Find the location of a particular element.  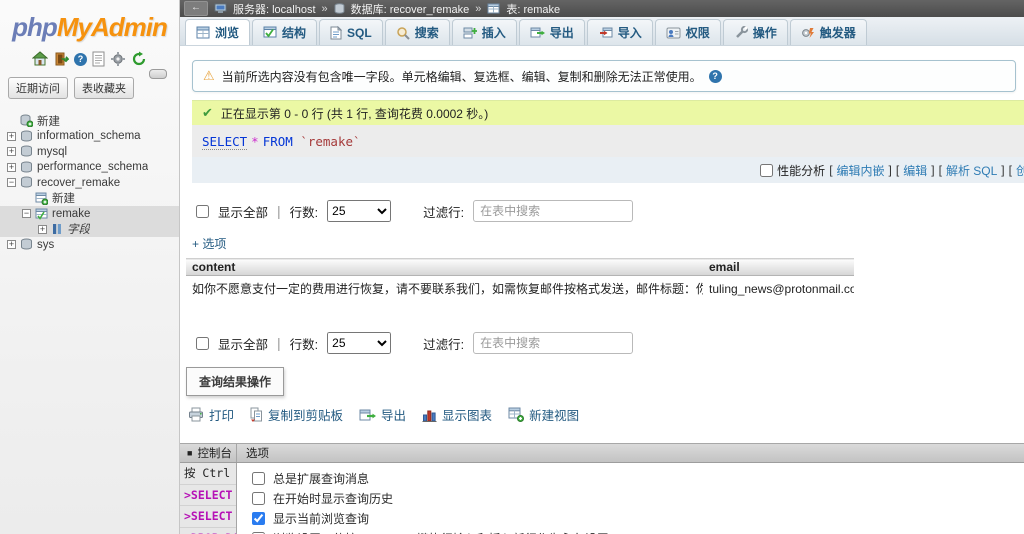

console-title-tab: ■ 控制台 is located at coordinates (208, 453).